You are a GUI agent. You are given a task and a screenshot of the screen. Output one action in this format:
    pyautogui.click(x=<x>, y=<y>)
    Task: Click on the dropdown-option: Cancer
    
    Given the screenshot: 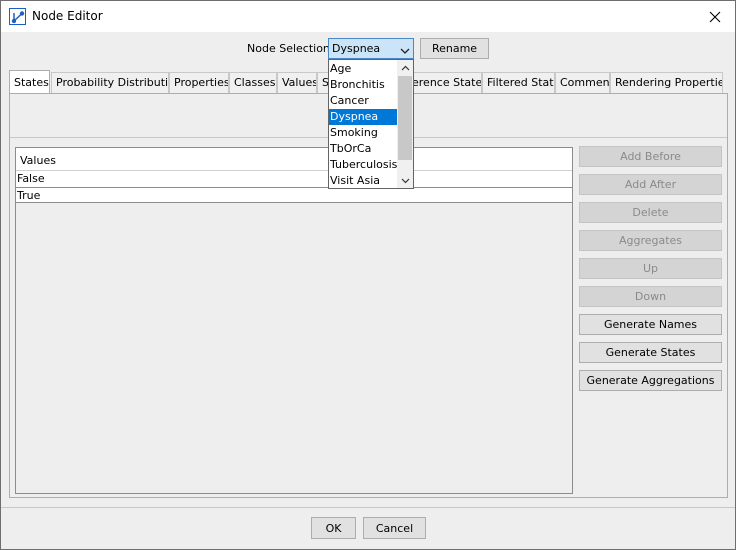 What is the action you would take?
    pyautogui.click(x=363, y=101)
    